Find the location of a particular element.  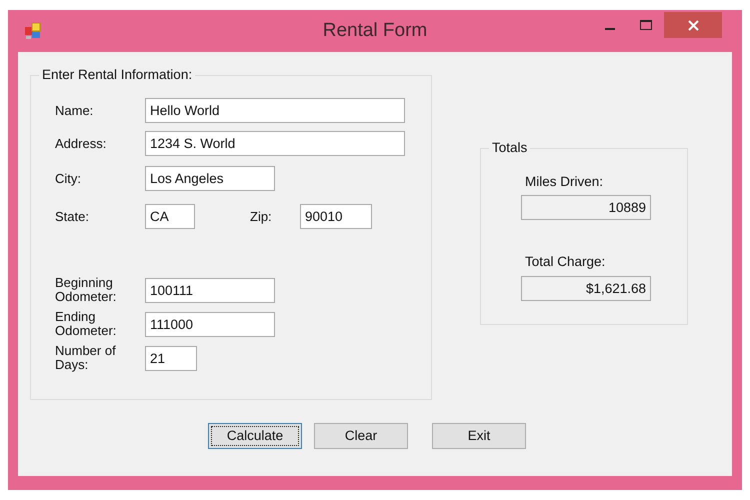

text-field: 1234 S. World is located at coordinates (275, 143).